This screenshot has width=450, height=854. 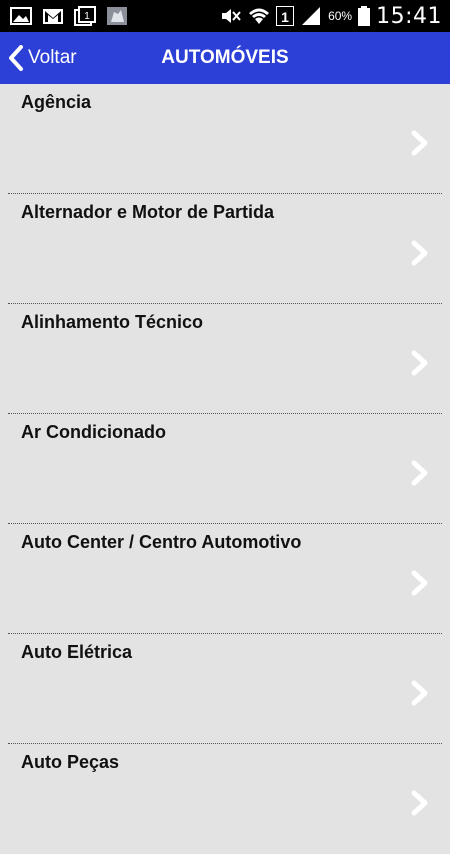 I want to click on svg-text: 1, so click(x=87, y=16).